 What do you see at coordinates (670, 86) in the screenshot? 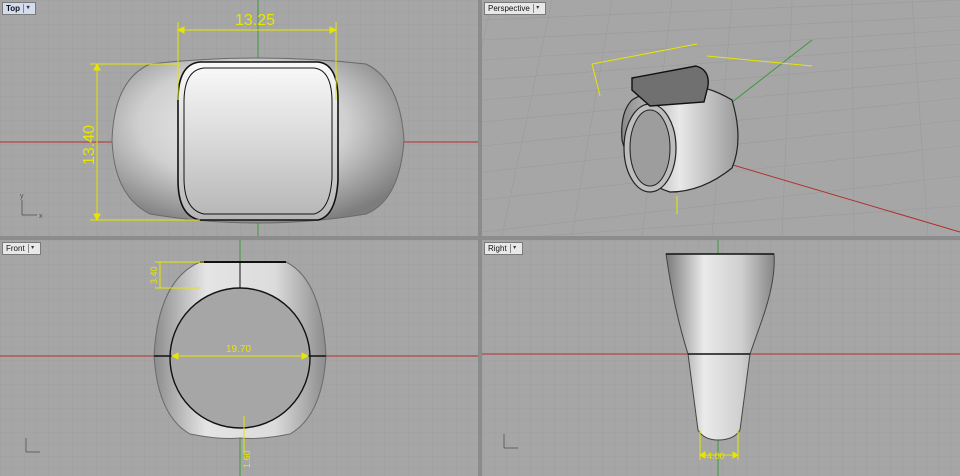
I see `perspective-signet-face` at bounding box center [670, 86].